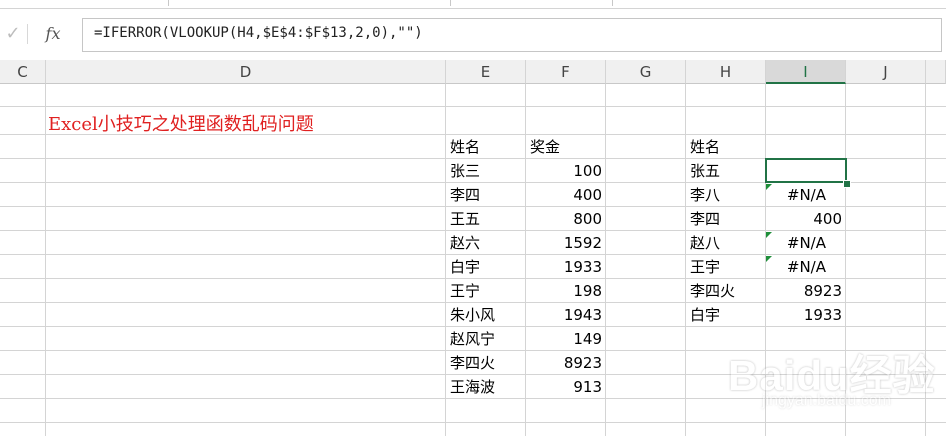  What do you see at coordinates (181, 124) in the screenshot?
I see `sheet-title: Excel小技巧之处理函数乱码问题` at bounding box center [181, 124].